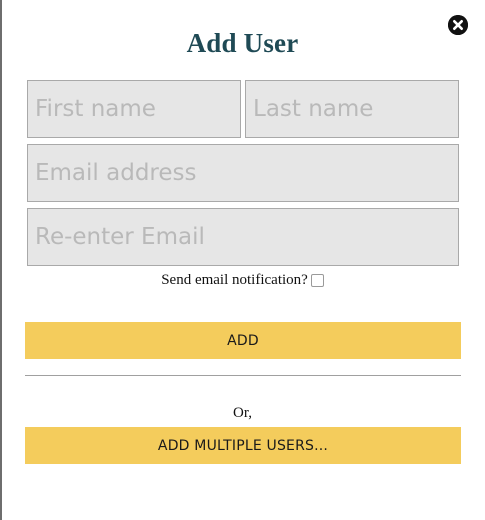 This screenshot has height=520, width=485. What do you see at coordinates (243, 237) in the screenshot?
I see `confirm-email-field` at bounding box center [243, 237].